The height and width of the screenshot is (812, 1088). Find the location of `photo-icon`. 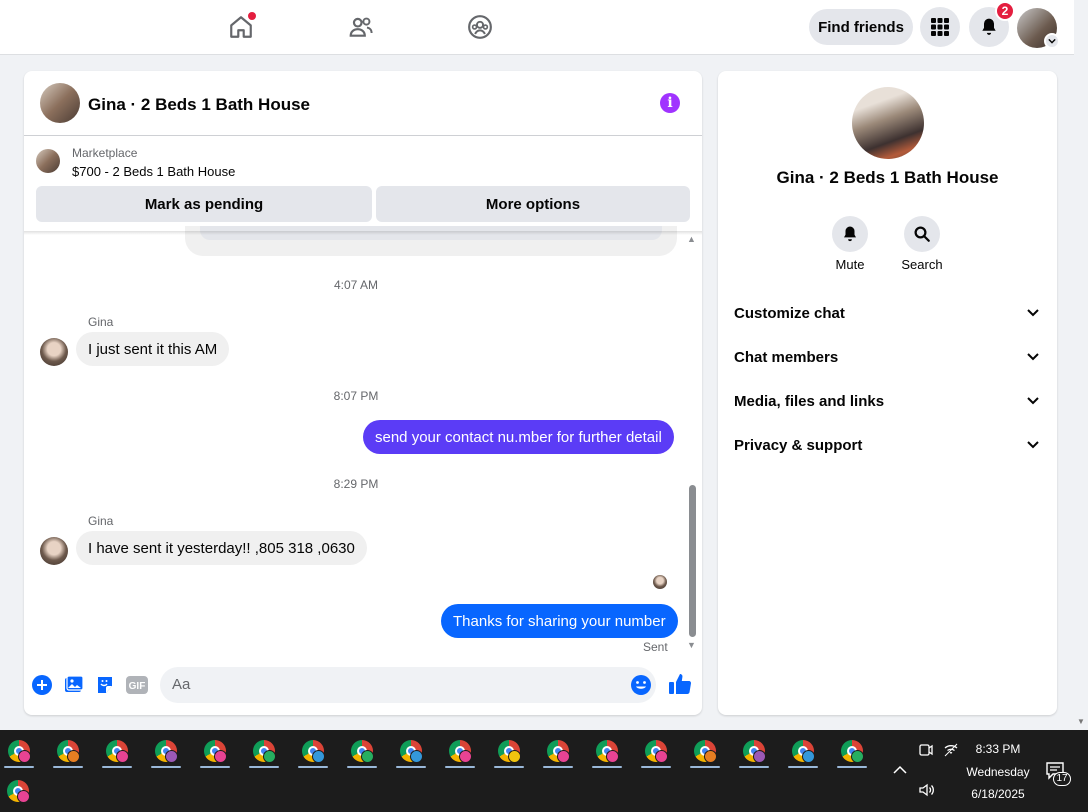

photo-icon is located at coordinates (74, 683).